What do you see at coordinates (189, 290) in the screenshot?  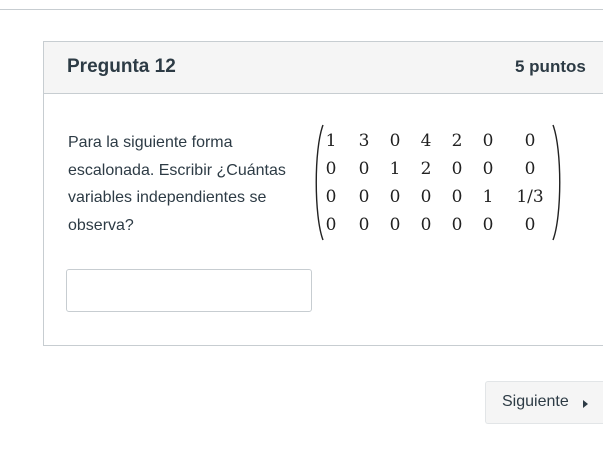 I see `answer-input` at bounding box center [189, 290].